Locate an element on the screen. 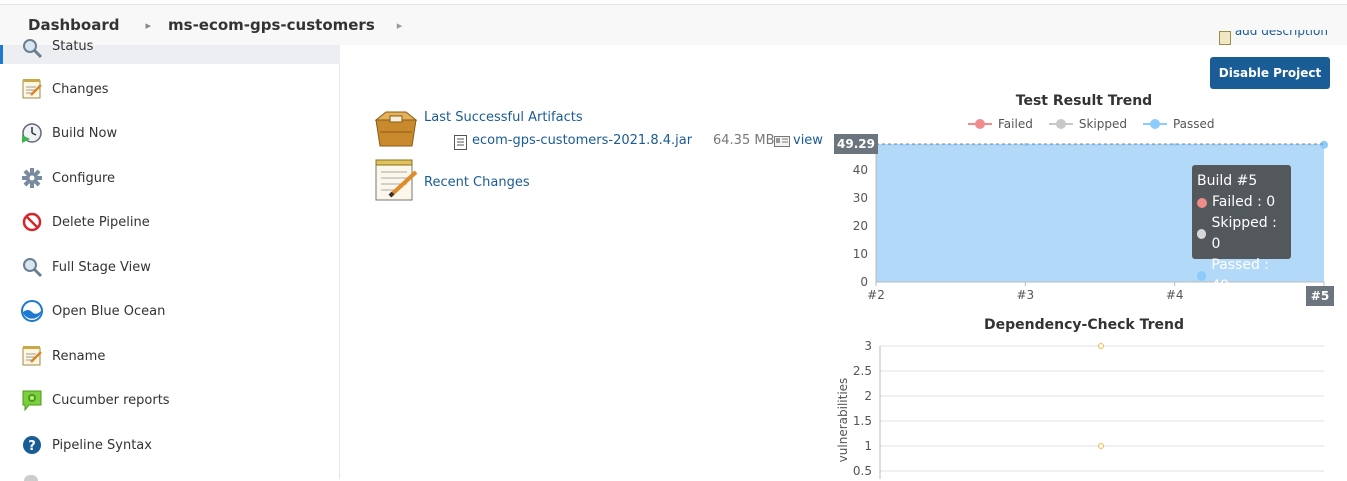 Image resolution: width=1347 pixels, height=481 pixels. y-axis-label: vulnerabilities is located at coordinates (843, 420).